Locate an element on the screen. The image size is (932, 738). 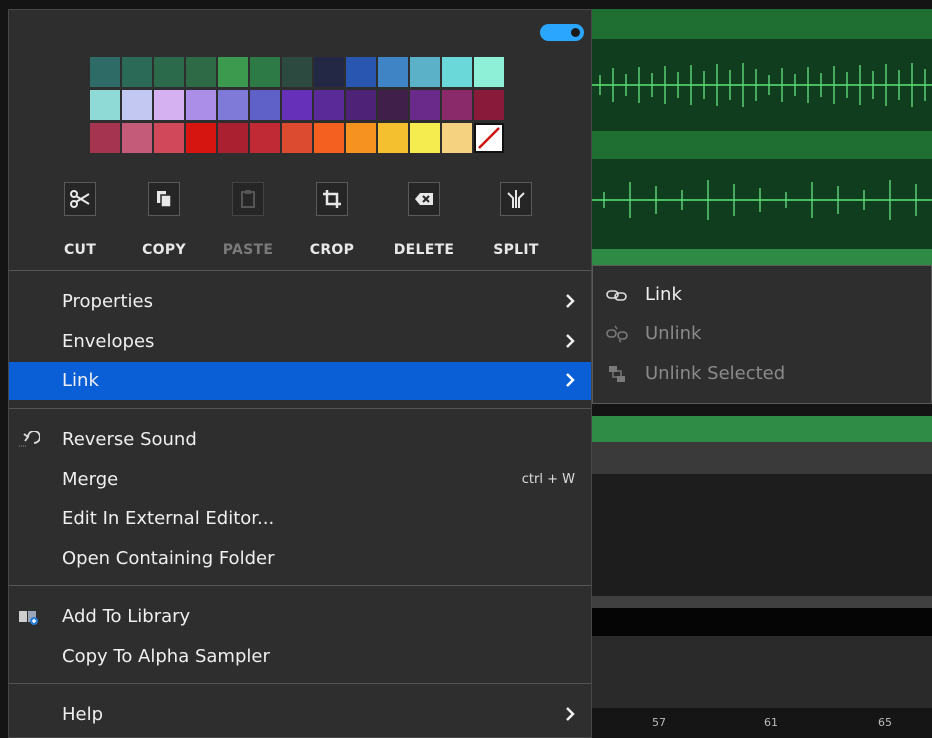
menu-item-reverse-sound: Reverse Sound is located at coordinates (300, 440).